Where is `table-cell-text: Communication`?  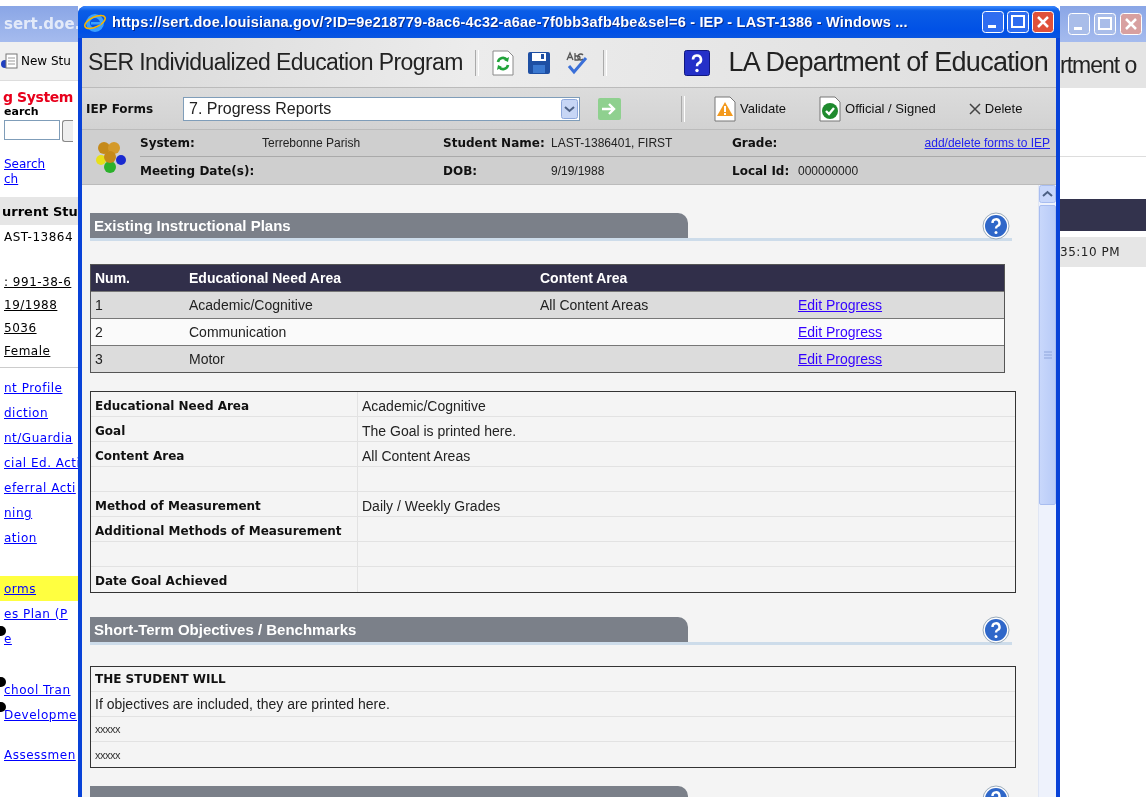
table-cell-text: Communication is located at coordinates (238, 332).